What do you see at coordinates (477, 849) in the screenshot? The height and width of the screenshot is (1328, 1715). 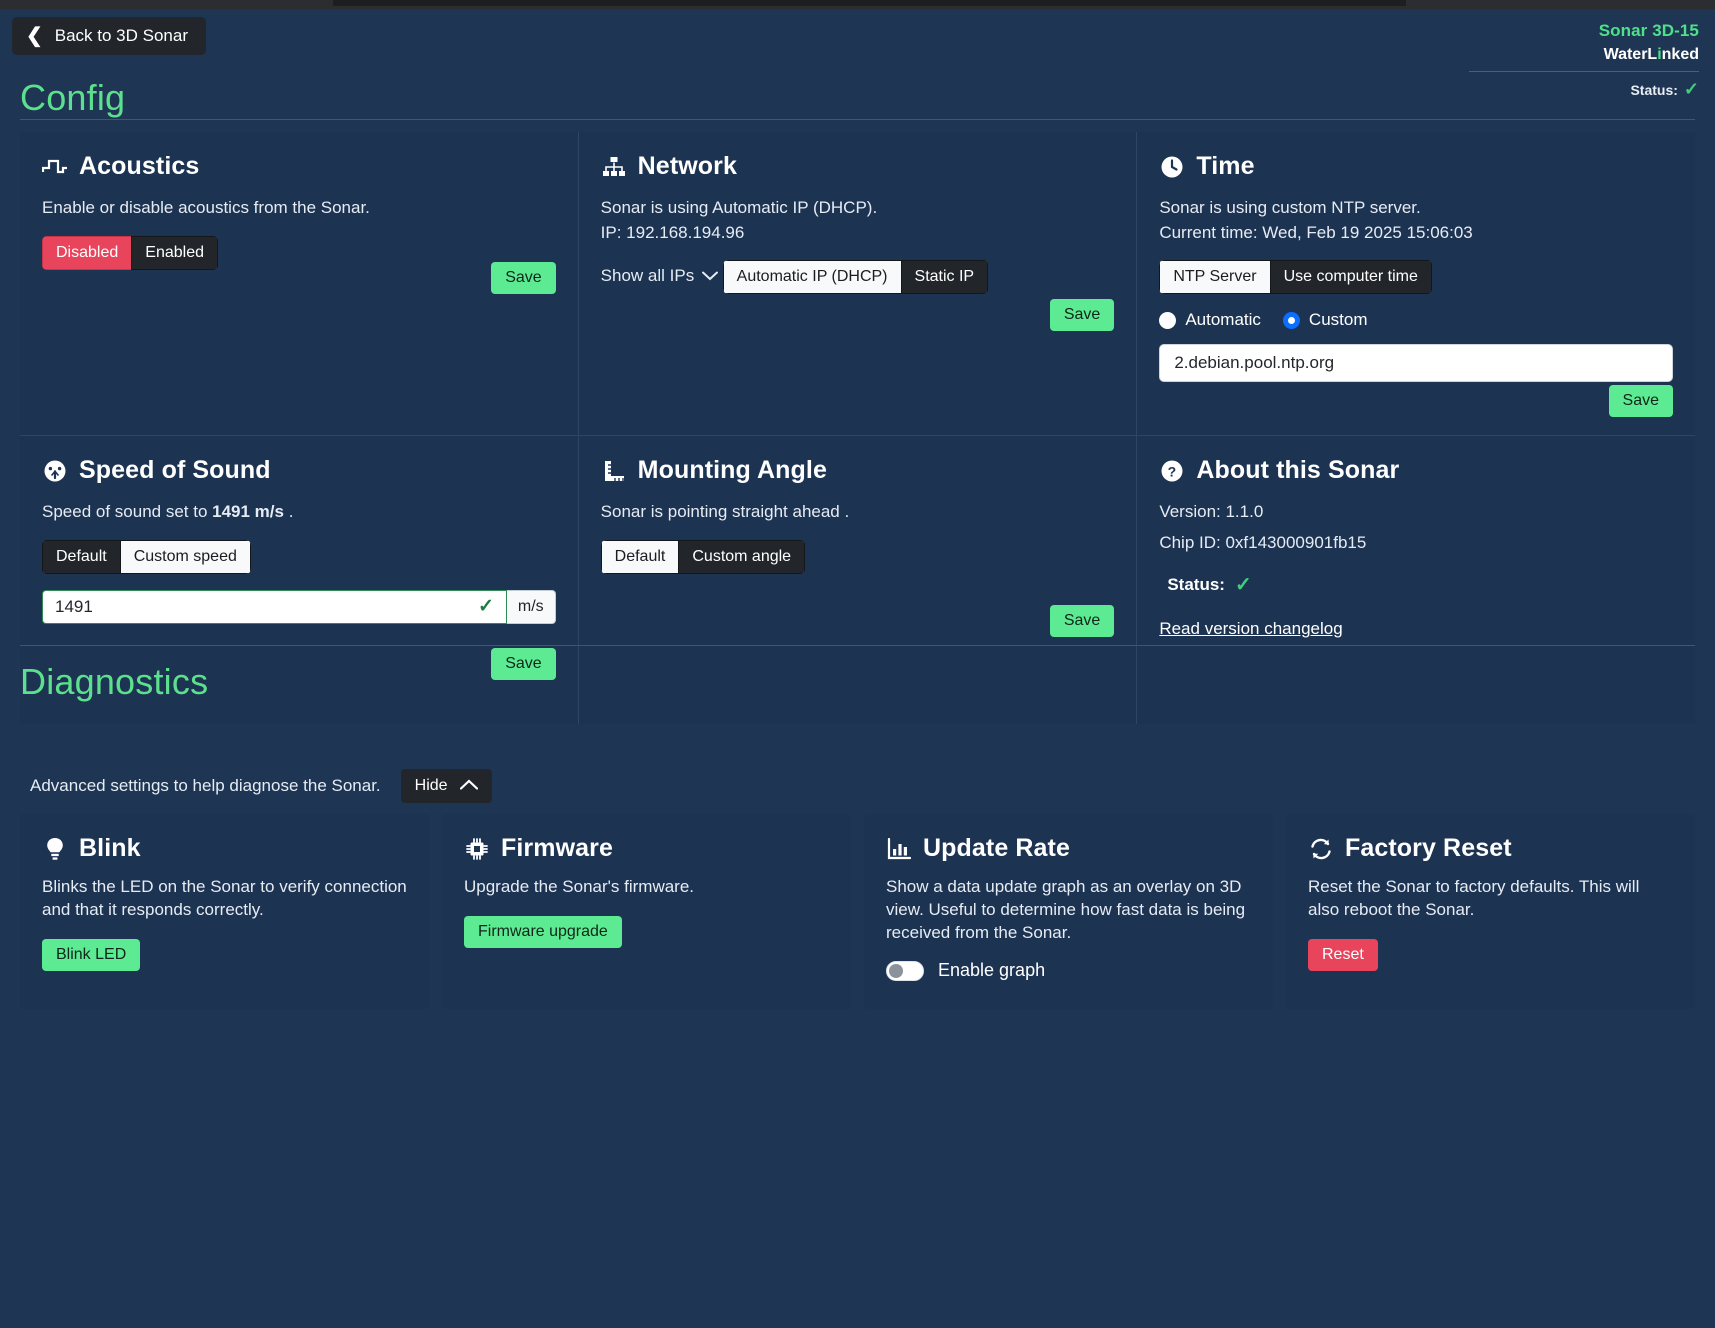 I see `microchip-icon` at bounding box center [477, 849].